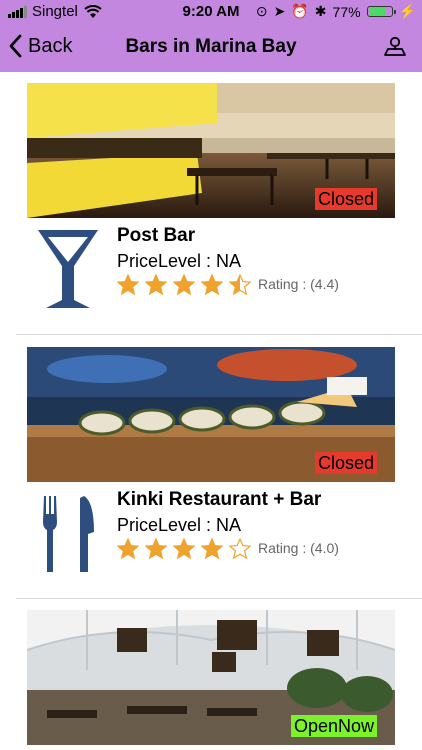  I want to click on bluetooth-icon: ✱, so click(320, 11).